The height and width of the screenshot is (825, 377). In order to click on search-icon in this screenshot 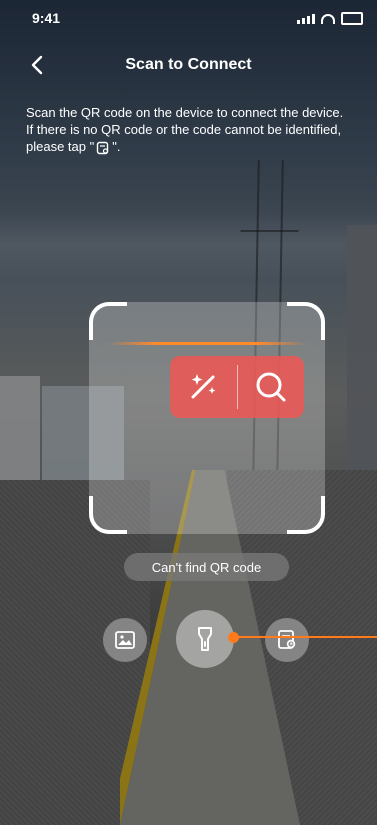, I will do `click(271, 387)`.